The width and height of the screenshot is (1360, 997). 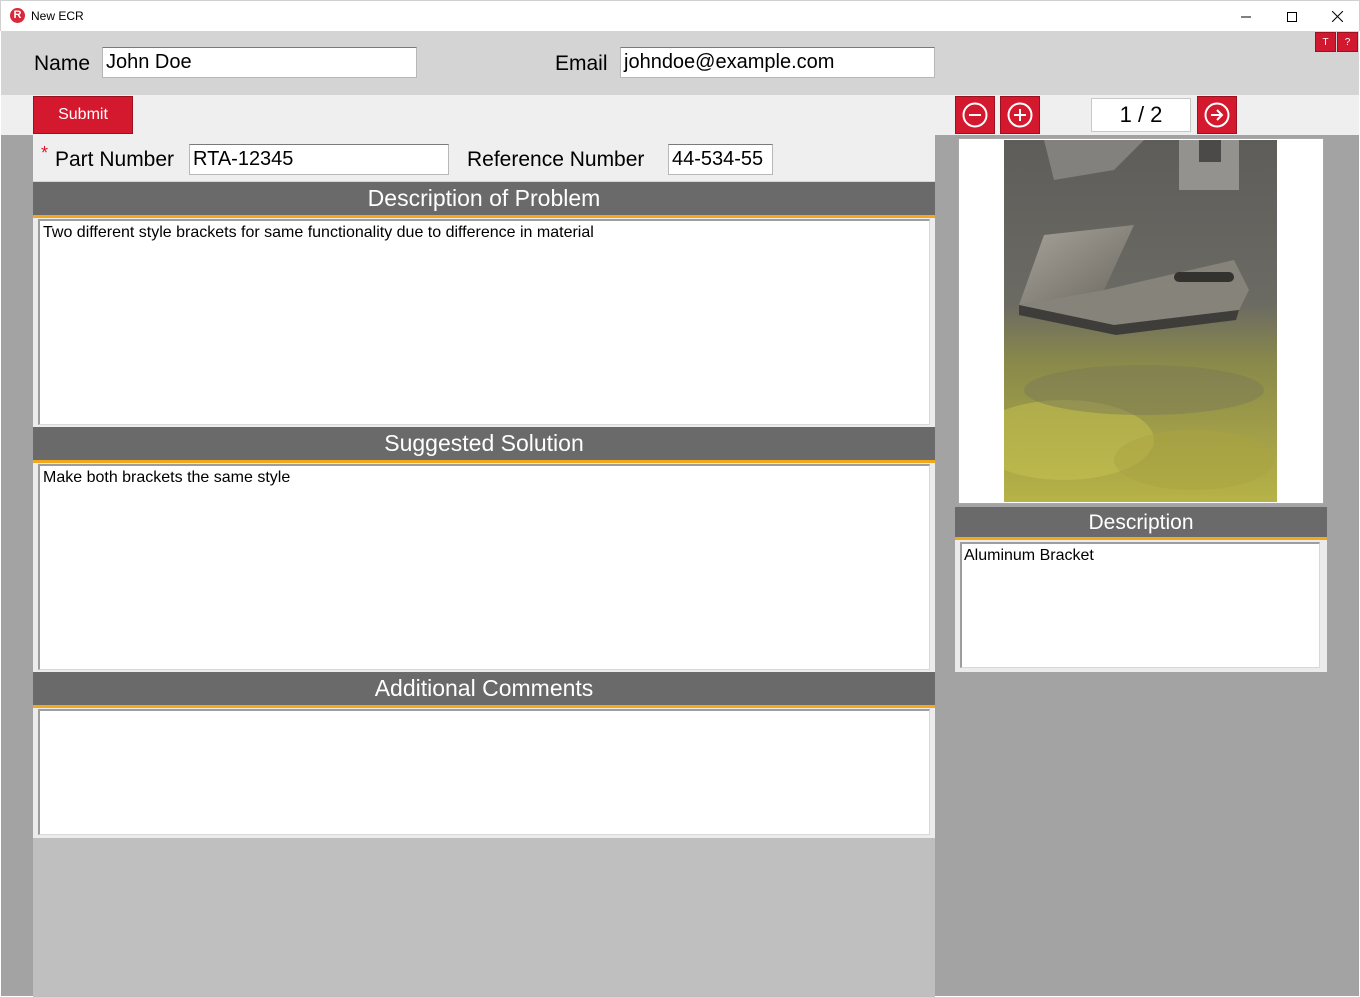 I want to click on suggested-solution-textarea: Make both brackets the same style, so click(x=484, y=567).